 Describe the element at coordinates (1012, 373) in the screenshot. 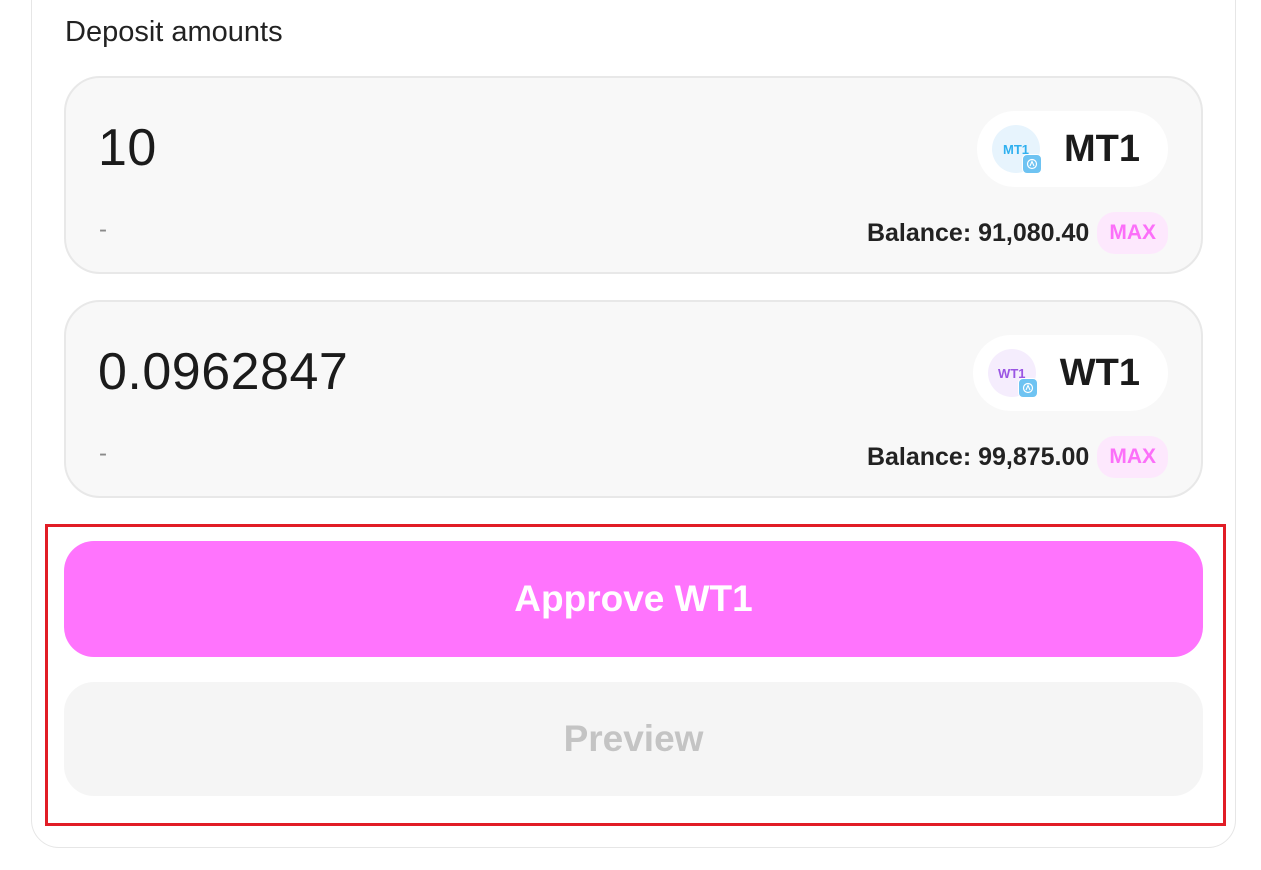

I see `token-logo-icon: WT1` at that location.